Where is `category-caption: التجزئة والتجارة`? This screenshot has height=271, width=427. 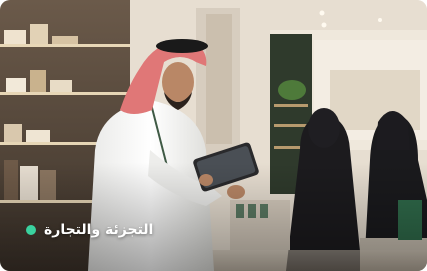 category-caption: التجزئة والتجارة is located at coordinates (111, 230).